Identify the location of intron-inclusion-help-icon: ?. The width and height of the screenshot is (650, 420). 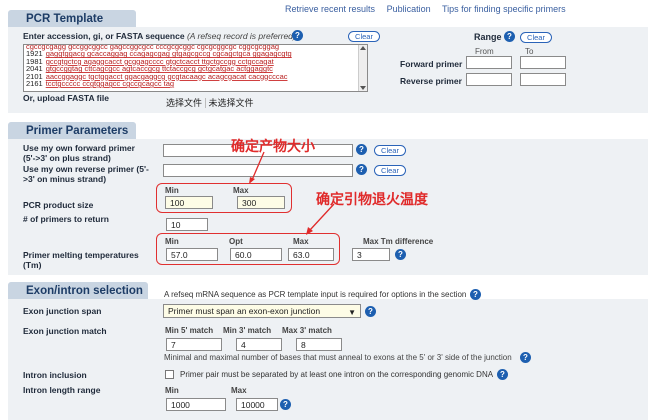
(502, 374).